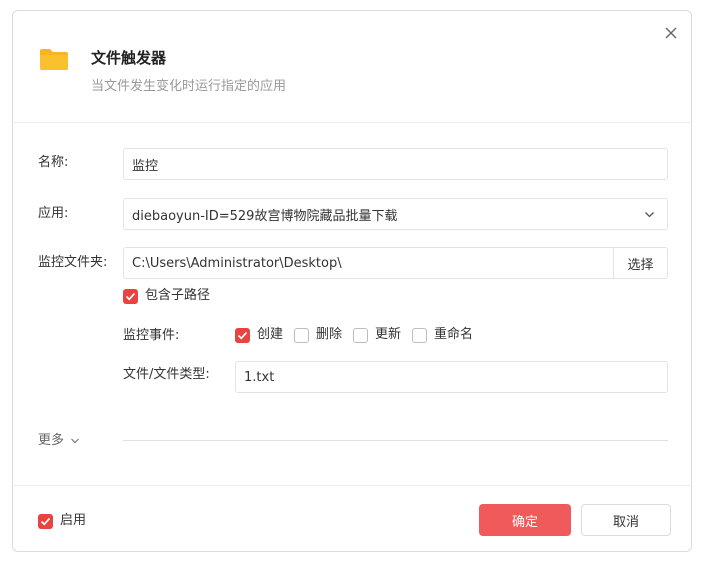  I want to click on event-delete-checkbox, so click(301, 335).